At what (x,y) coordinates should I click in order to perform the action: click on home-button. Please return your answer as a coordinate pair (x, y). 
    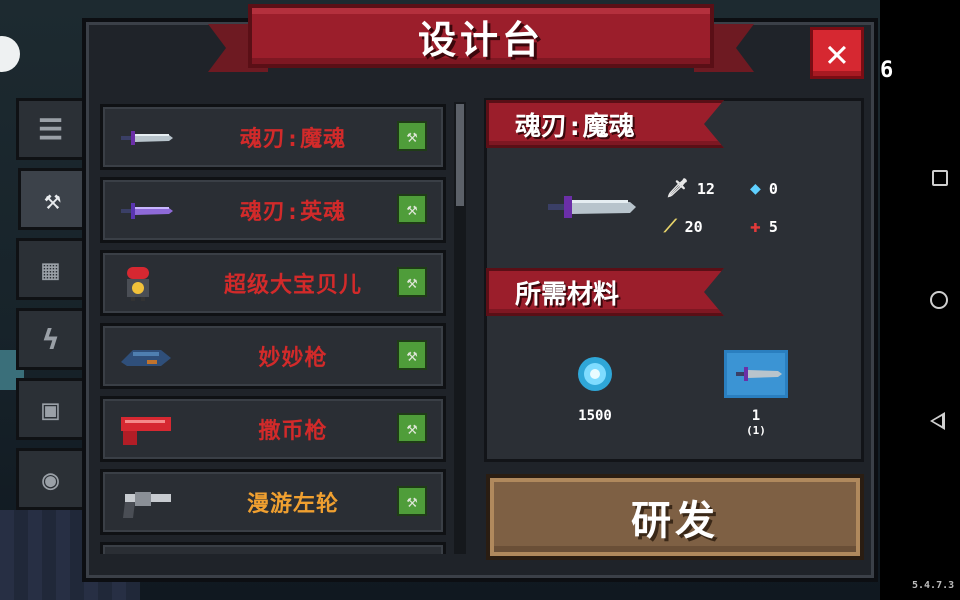
    Looking at the image, I should click on (939, 300).